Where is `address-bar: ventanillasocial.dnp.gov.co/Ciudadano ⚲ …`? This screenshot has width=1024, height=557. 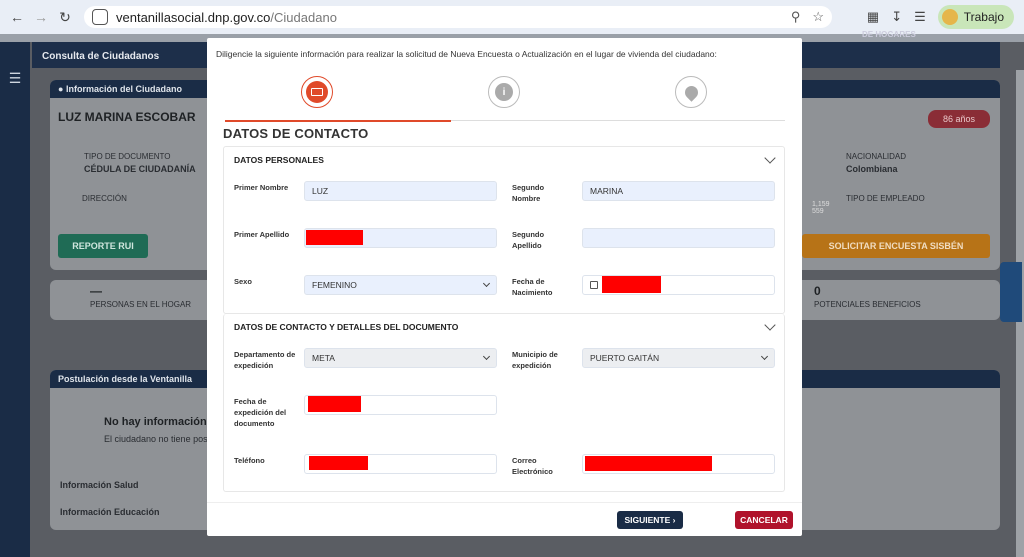 address-bar: ventanillasocial.dnp.gov.co/Ciudadano ⚲ … is located at coordinates (458, 17).